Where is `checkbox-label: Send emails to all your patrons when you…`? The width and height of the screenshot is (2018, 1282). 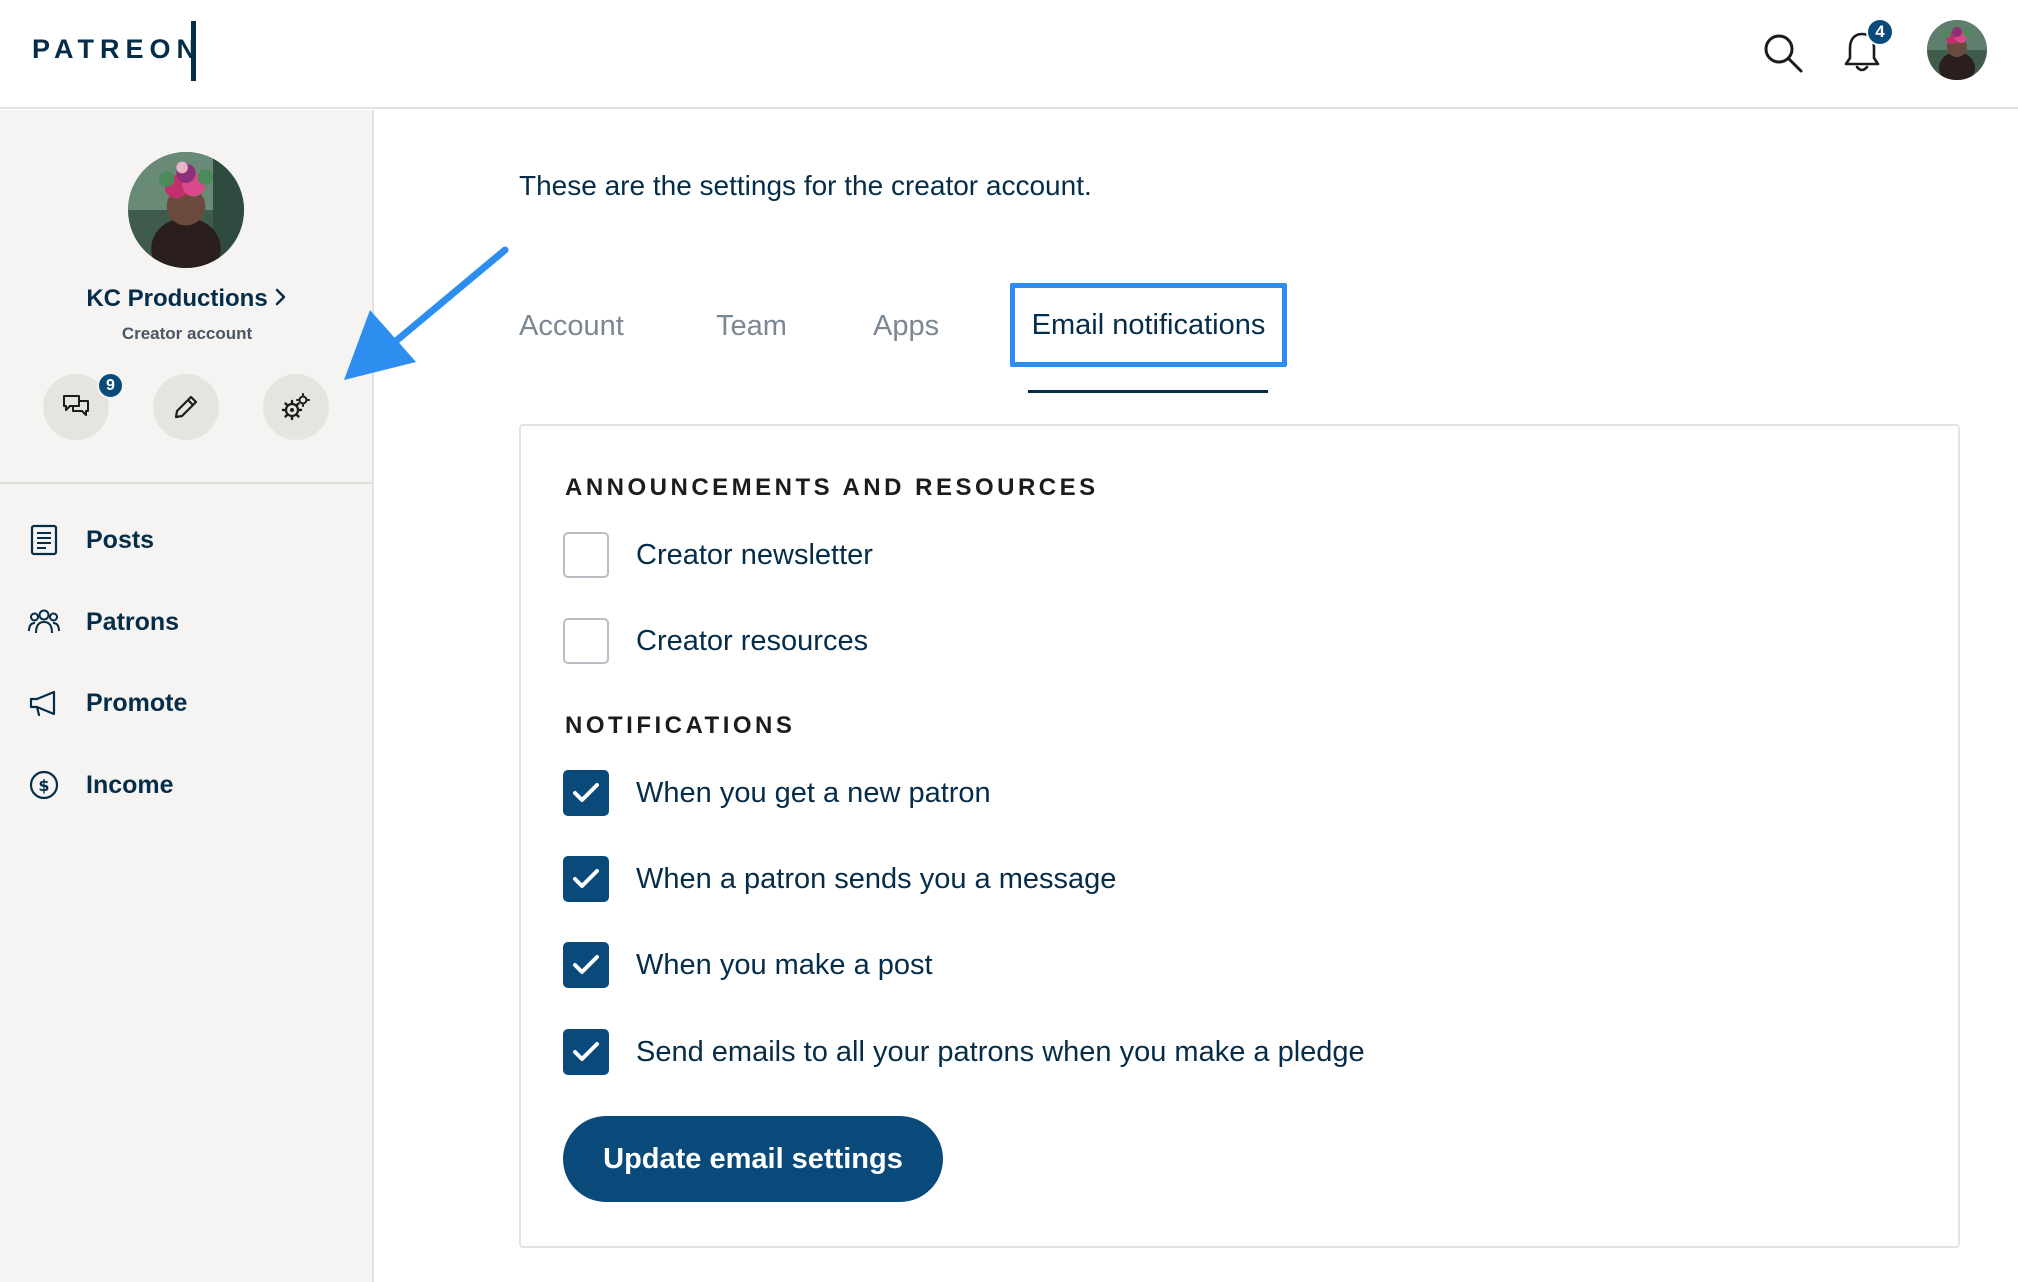 checkbox-label: Send emails to all your patrons when you… is located at coordinates (1000, 1051).